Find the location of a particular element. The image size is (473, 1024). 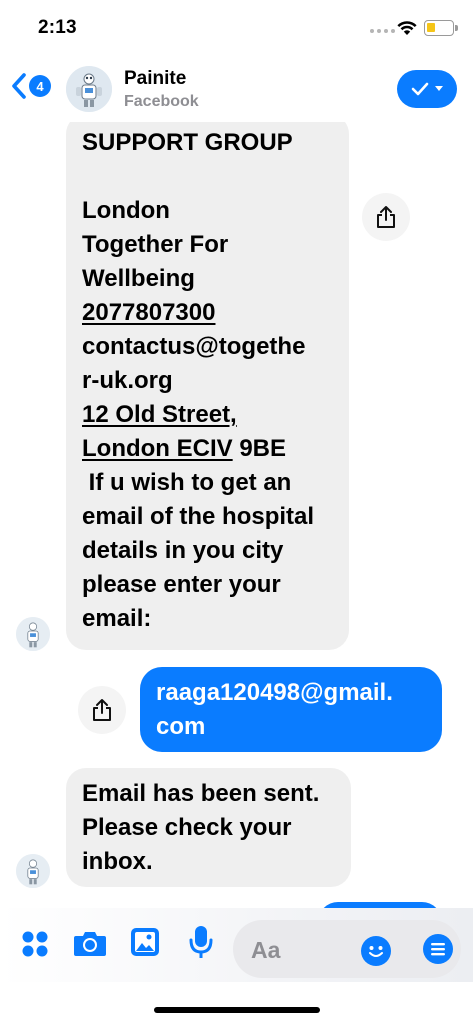

message-line: London is located at coordinates (126, 210).